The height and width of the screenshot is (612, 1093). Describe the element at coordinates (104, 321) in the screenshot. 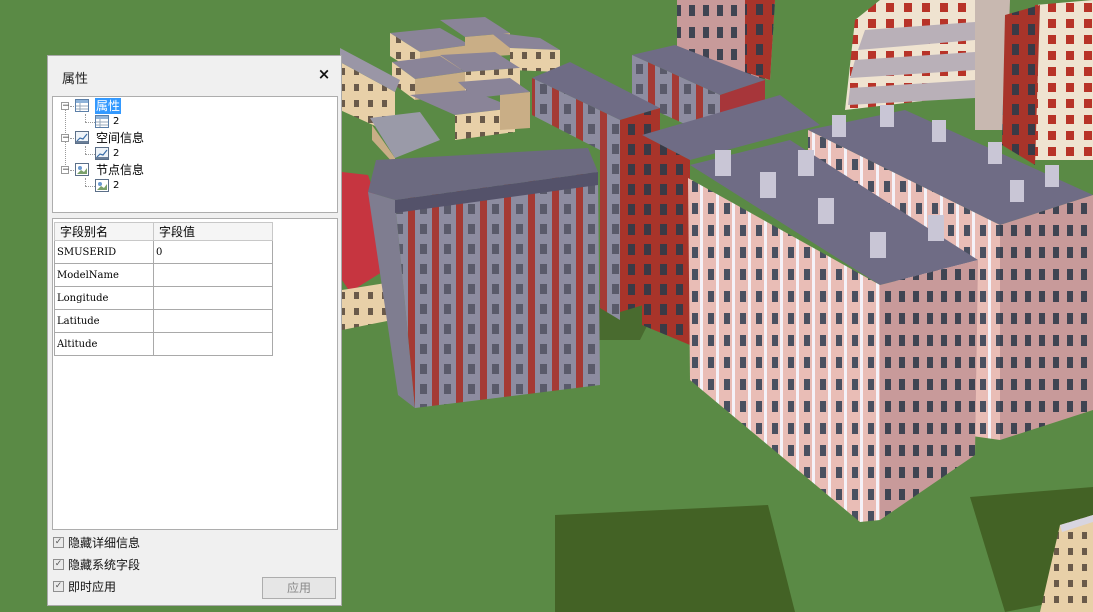

I see `field-name-cell: Latitude` at that location.